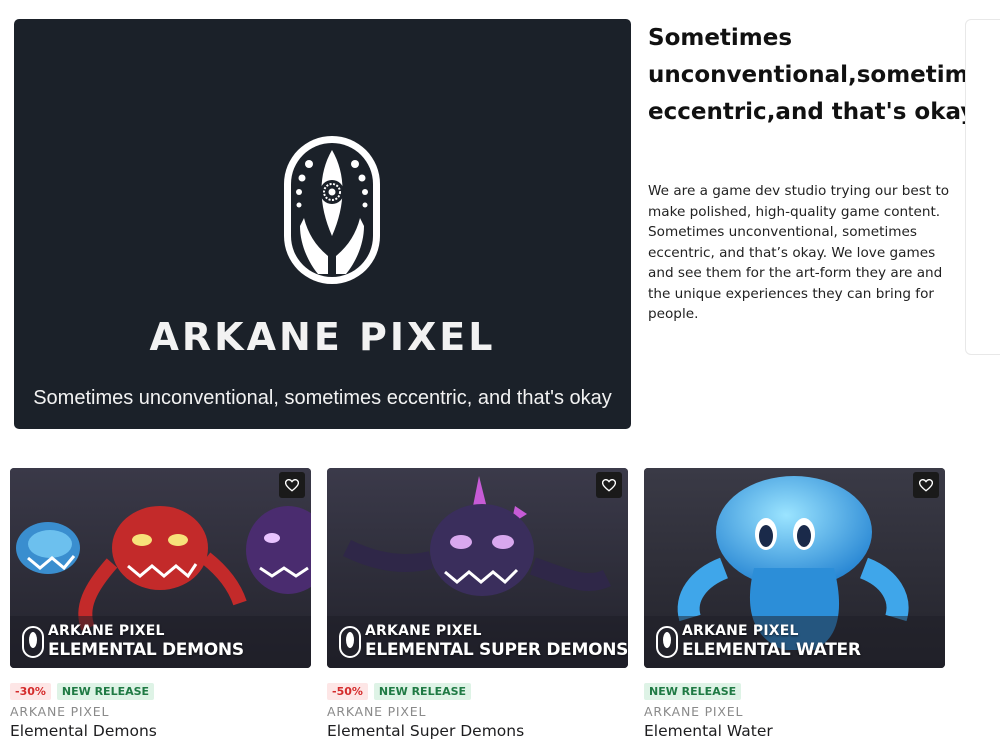  Describe the element at coordinates (794, 568) in the screenshot. I see `product-thumbnail: ARKANE PIXEL ELEMENTAL WATER` at that location.